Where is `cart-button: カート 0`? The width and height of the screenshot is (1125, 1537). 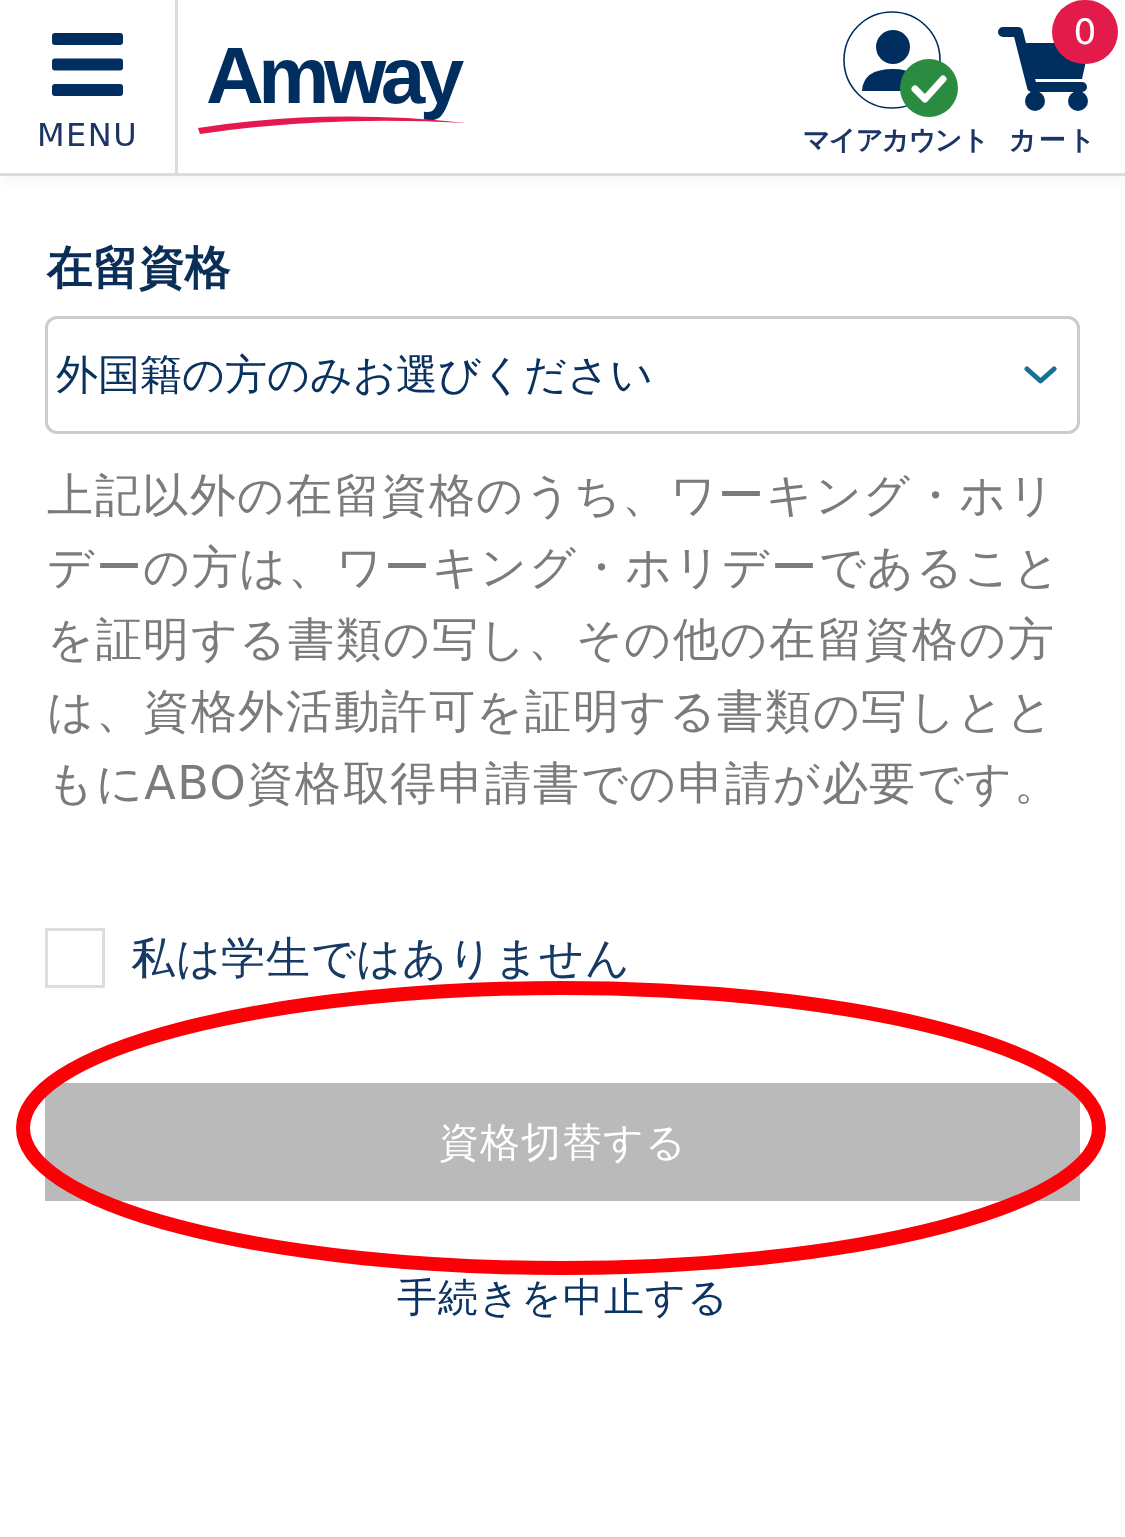
cart-button: カート 0 is located at coordinates (1058, 78).